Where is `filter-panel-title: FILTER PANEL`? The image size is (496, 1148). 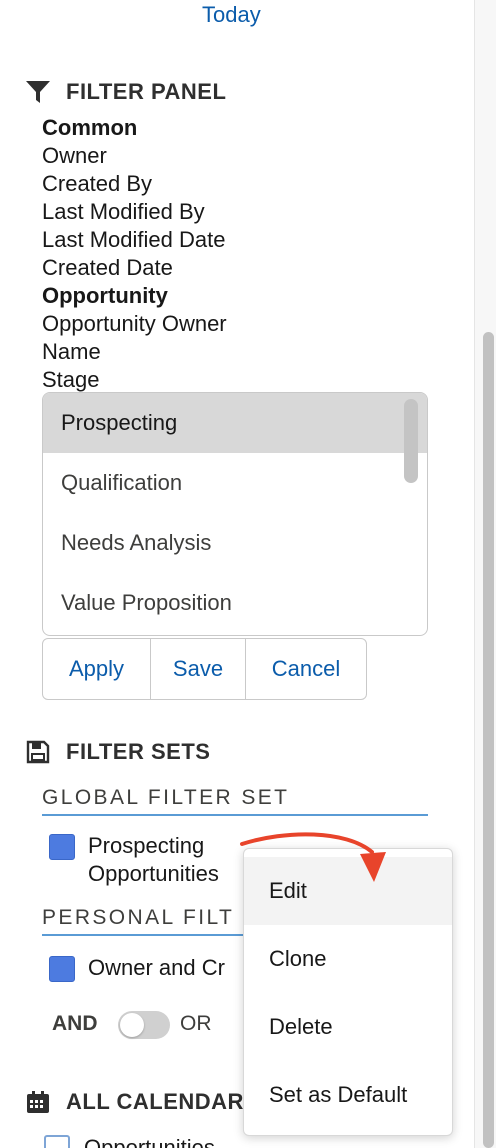 filter-panel-title: FILTER PANEL is located at coordinates (146, 91).